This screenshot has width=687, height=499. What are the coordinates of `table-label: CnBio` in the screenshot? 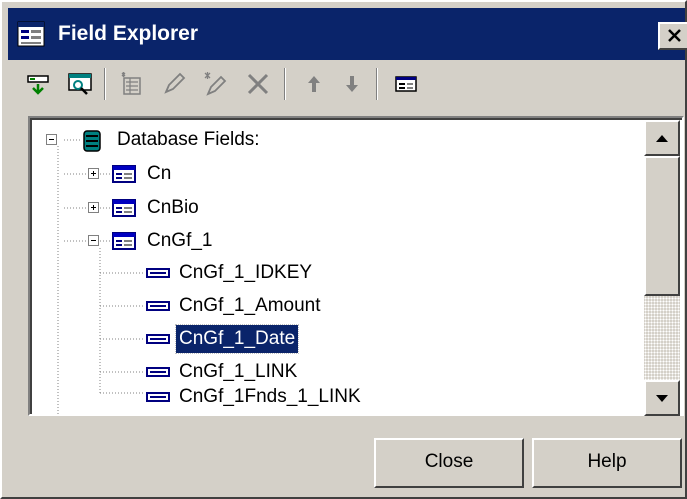 It's located at (173, 207).